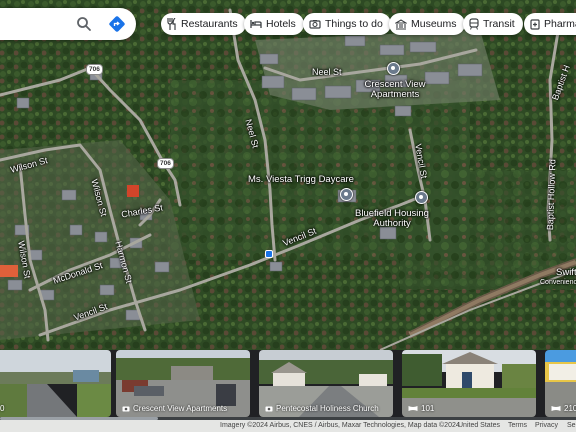 This screenshot has height=432, width=576. I want to click on directions-icon, so click(117, 24).